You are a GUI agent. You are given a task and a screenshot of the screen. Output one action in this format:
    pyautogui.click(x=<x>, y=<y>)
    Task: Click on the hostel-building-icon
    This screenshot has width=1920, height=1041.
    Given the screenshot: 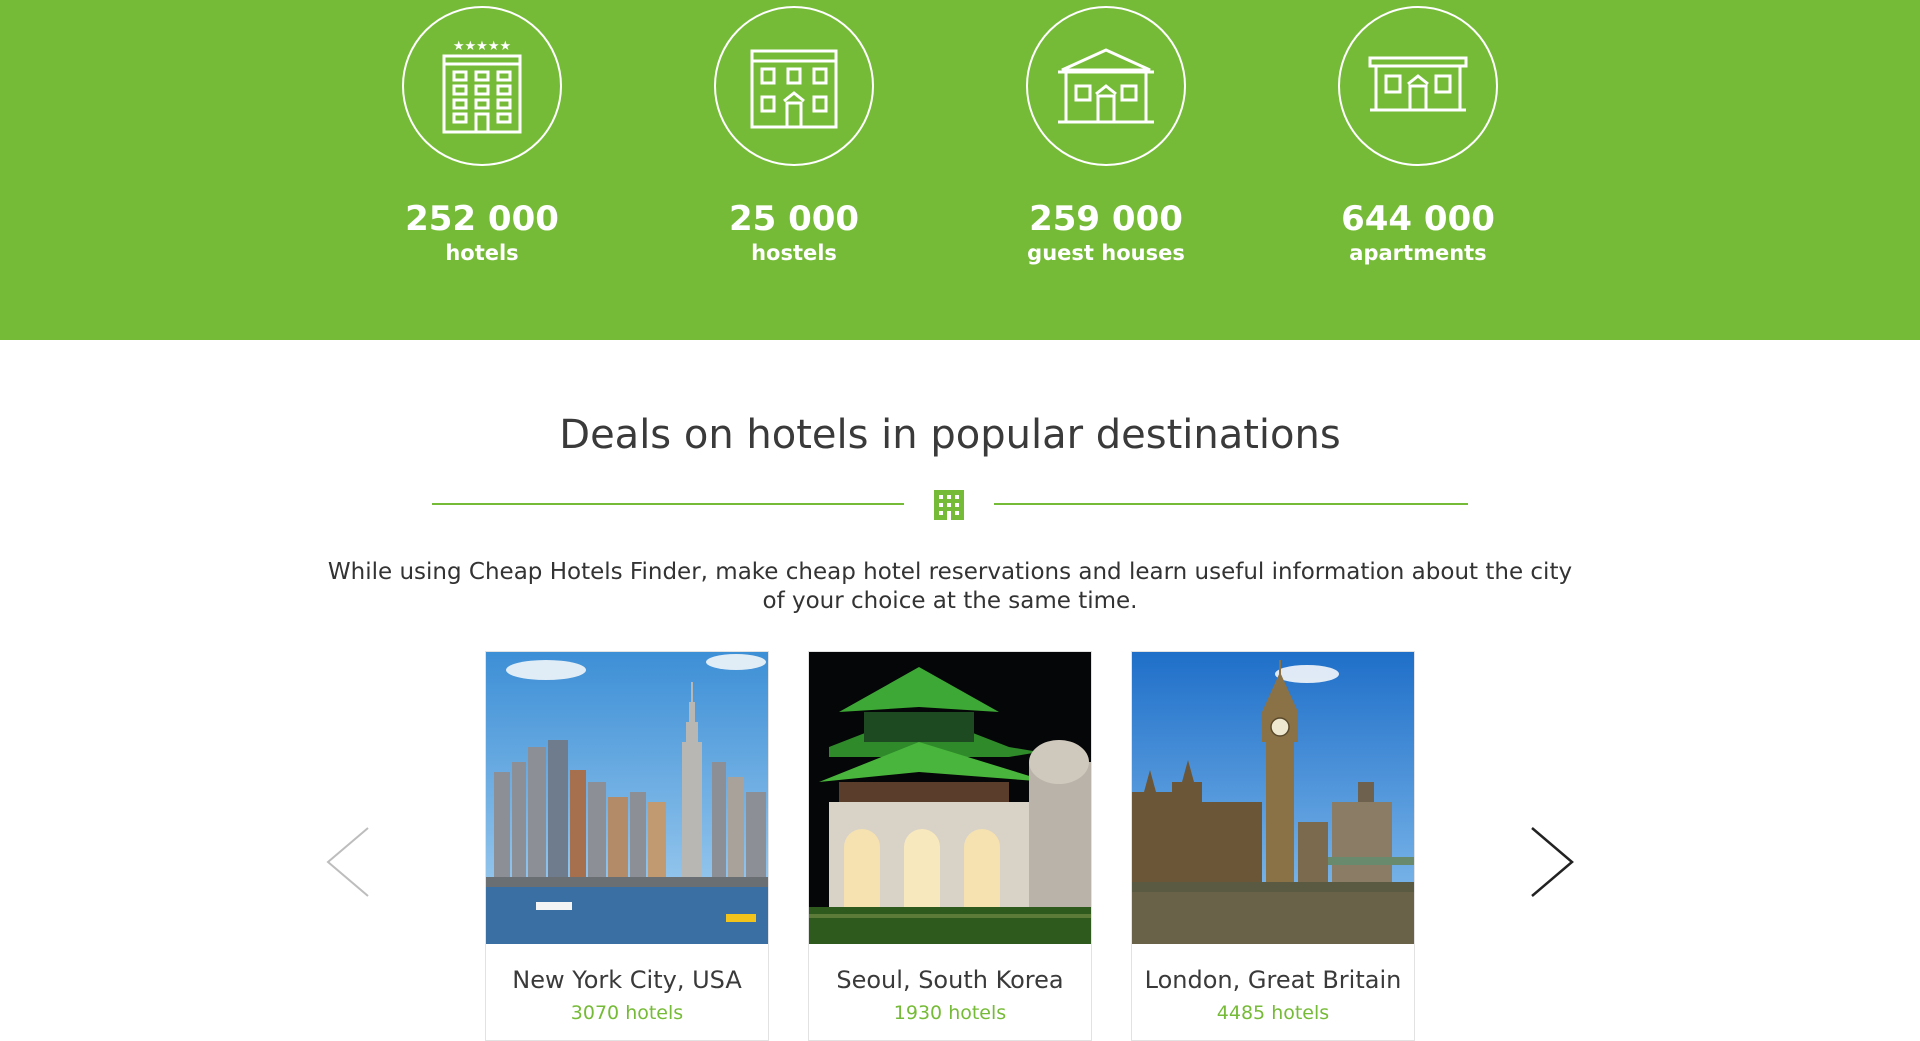 What is the action you would take?
    pyautogui.click(x=794, y=89)
    